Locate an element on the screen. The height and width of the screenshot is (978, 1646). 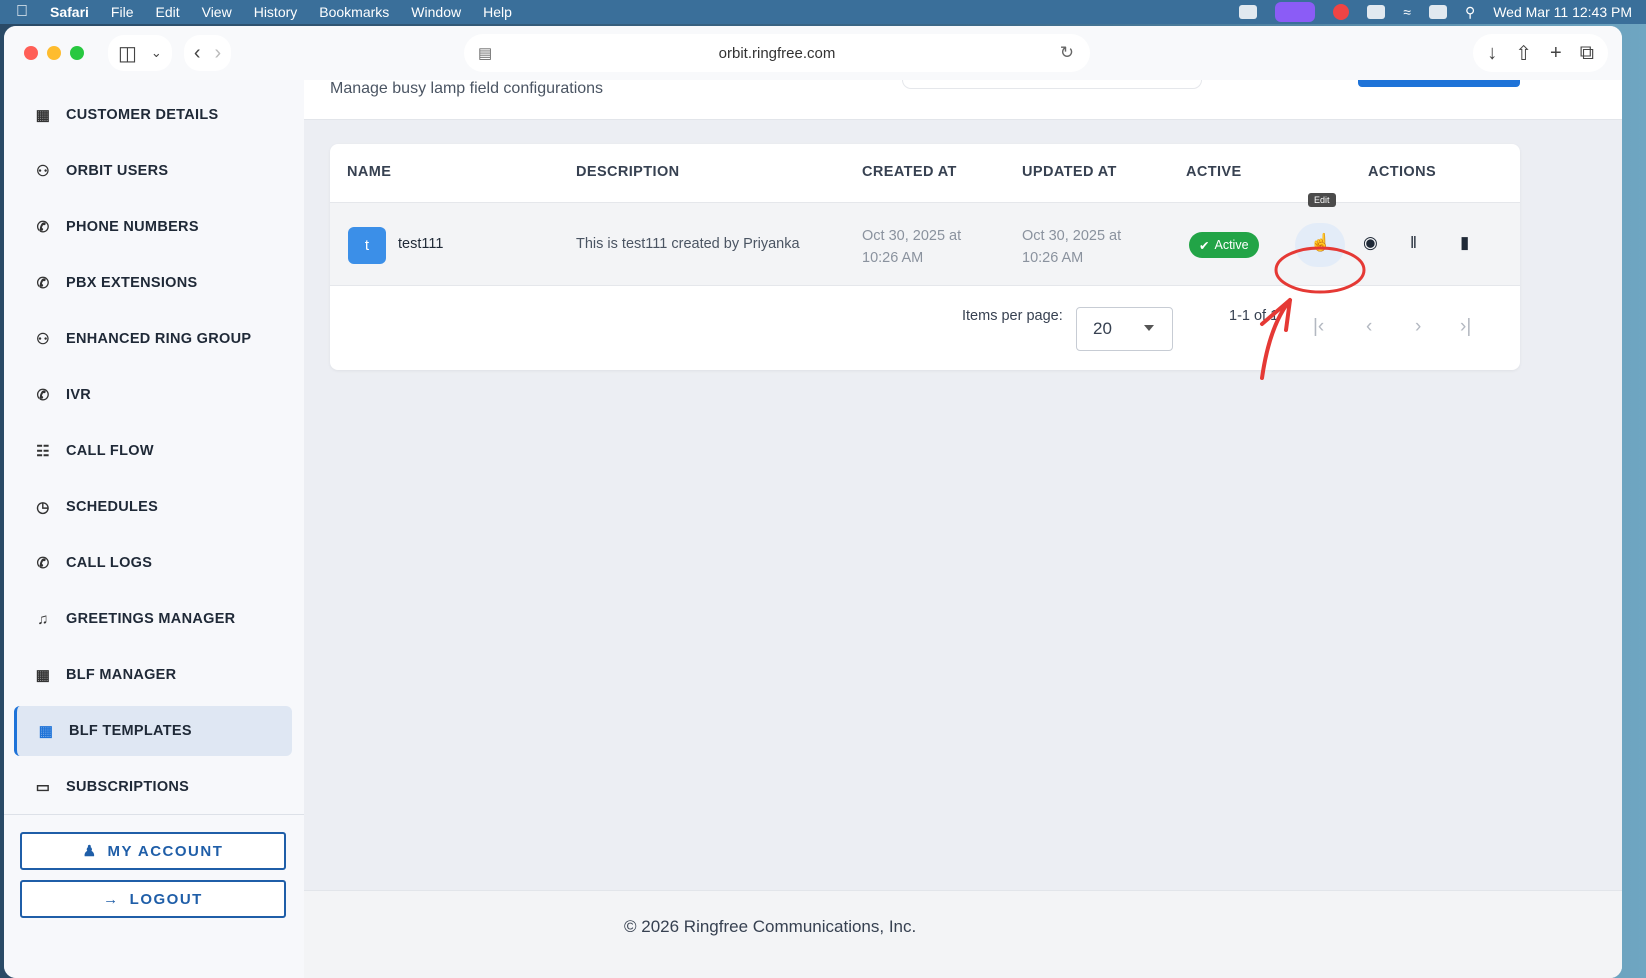
search-input is located at coordinates (1052, 84).